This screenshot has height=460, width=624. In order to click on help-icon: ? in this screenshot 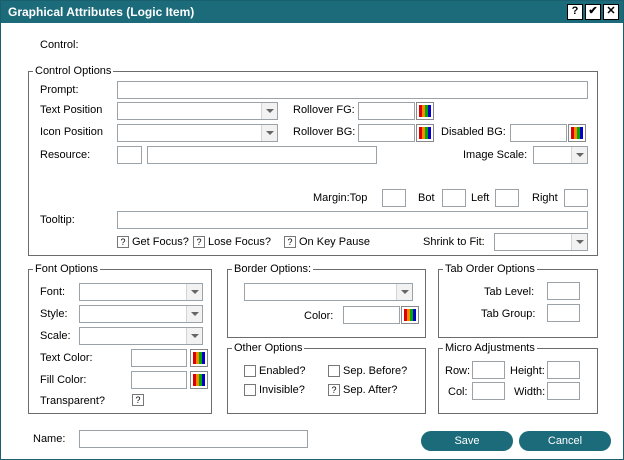, I will do `click(575, 12)`.